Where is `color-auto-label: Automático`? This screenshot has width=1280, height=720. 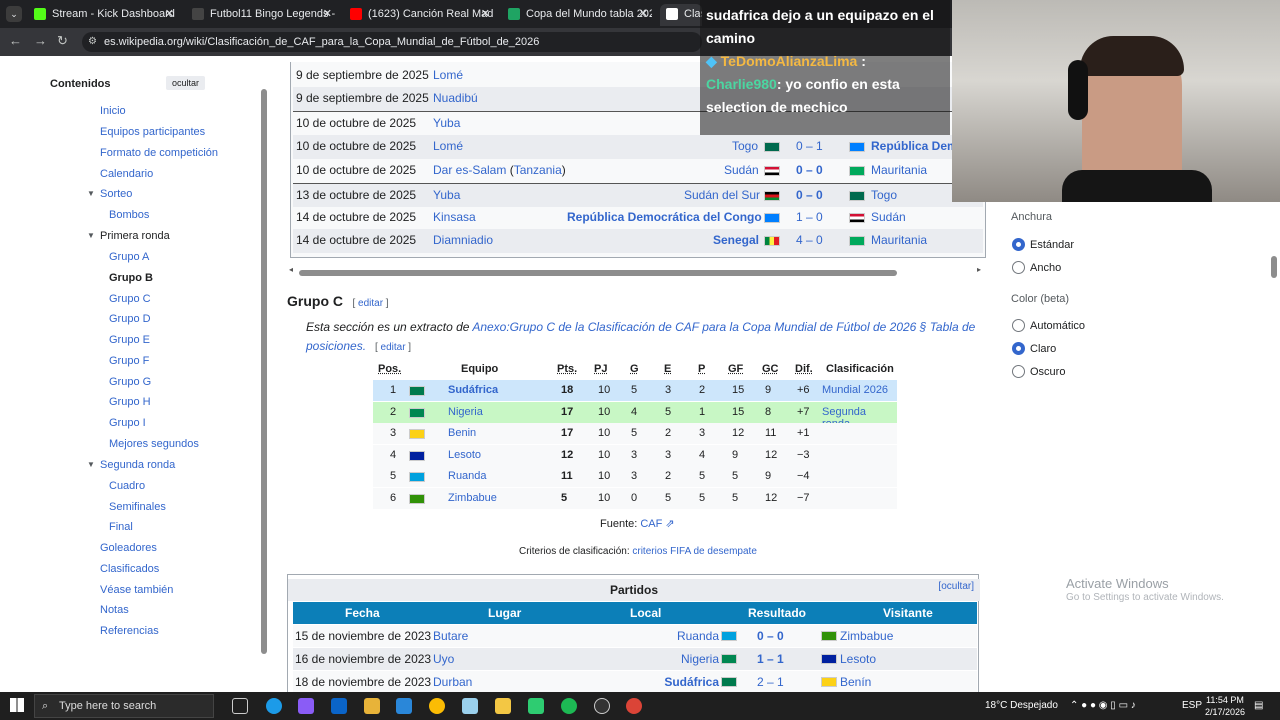 color-auto-label: Automático is located at coordinates (1057, 326).